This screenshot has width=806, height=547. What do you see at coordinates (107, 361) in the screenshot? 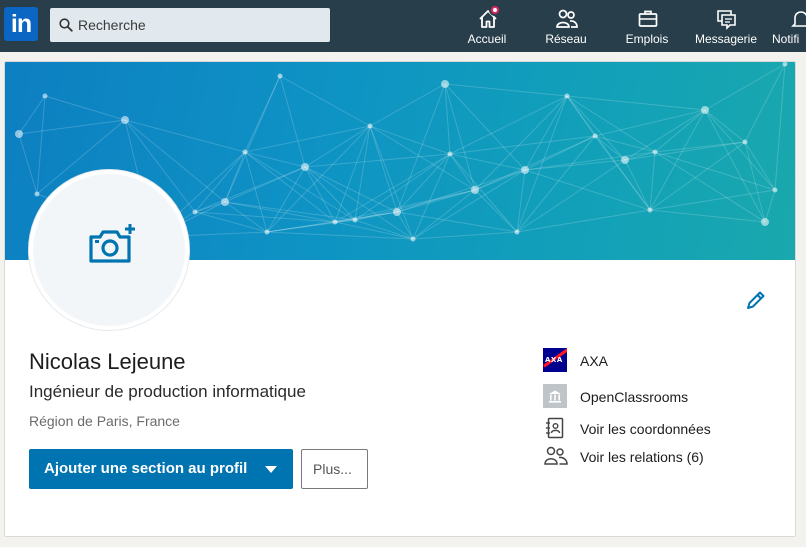
I see `profile-name: Nicolas Lejeune` at bounding box center [107, 361].